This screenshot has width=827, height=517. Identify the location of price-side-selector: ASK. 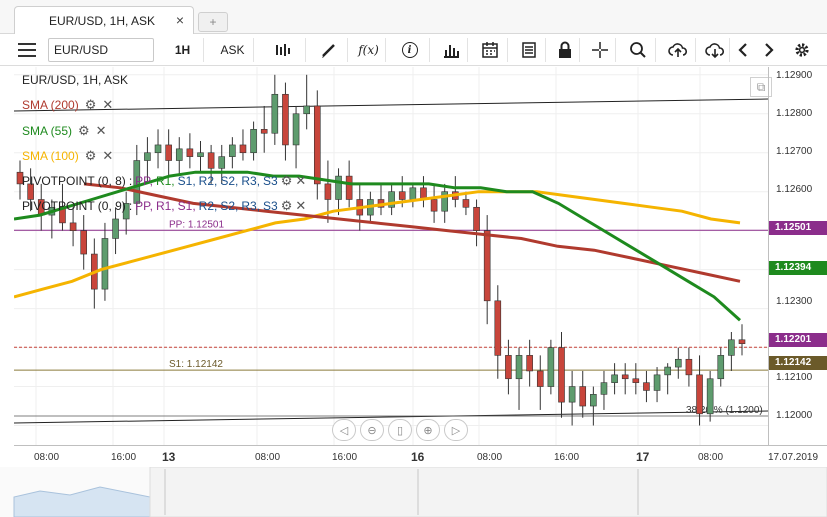
(233, 50).